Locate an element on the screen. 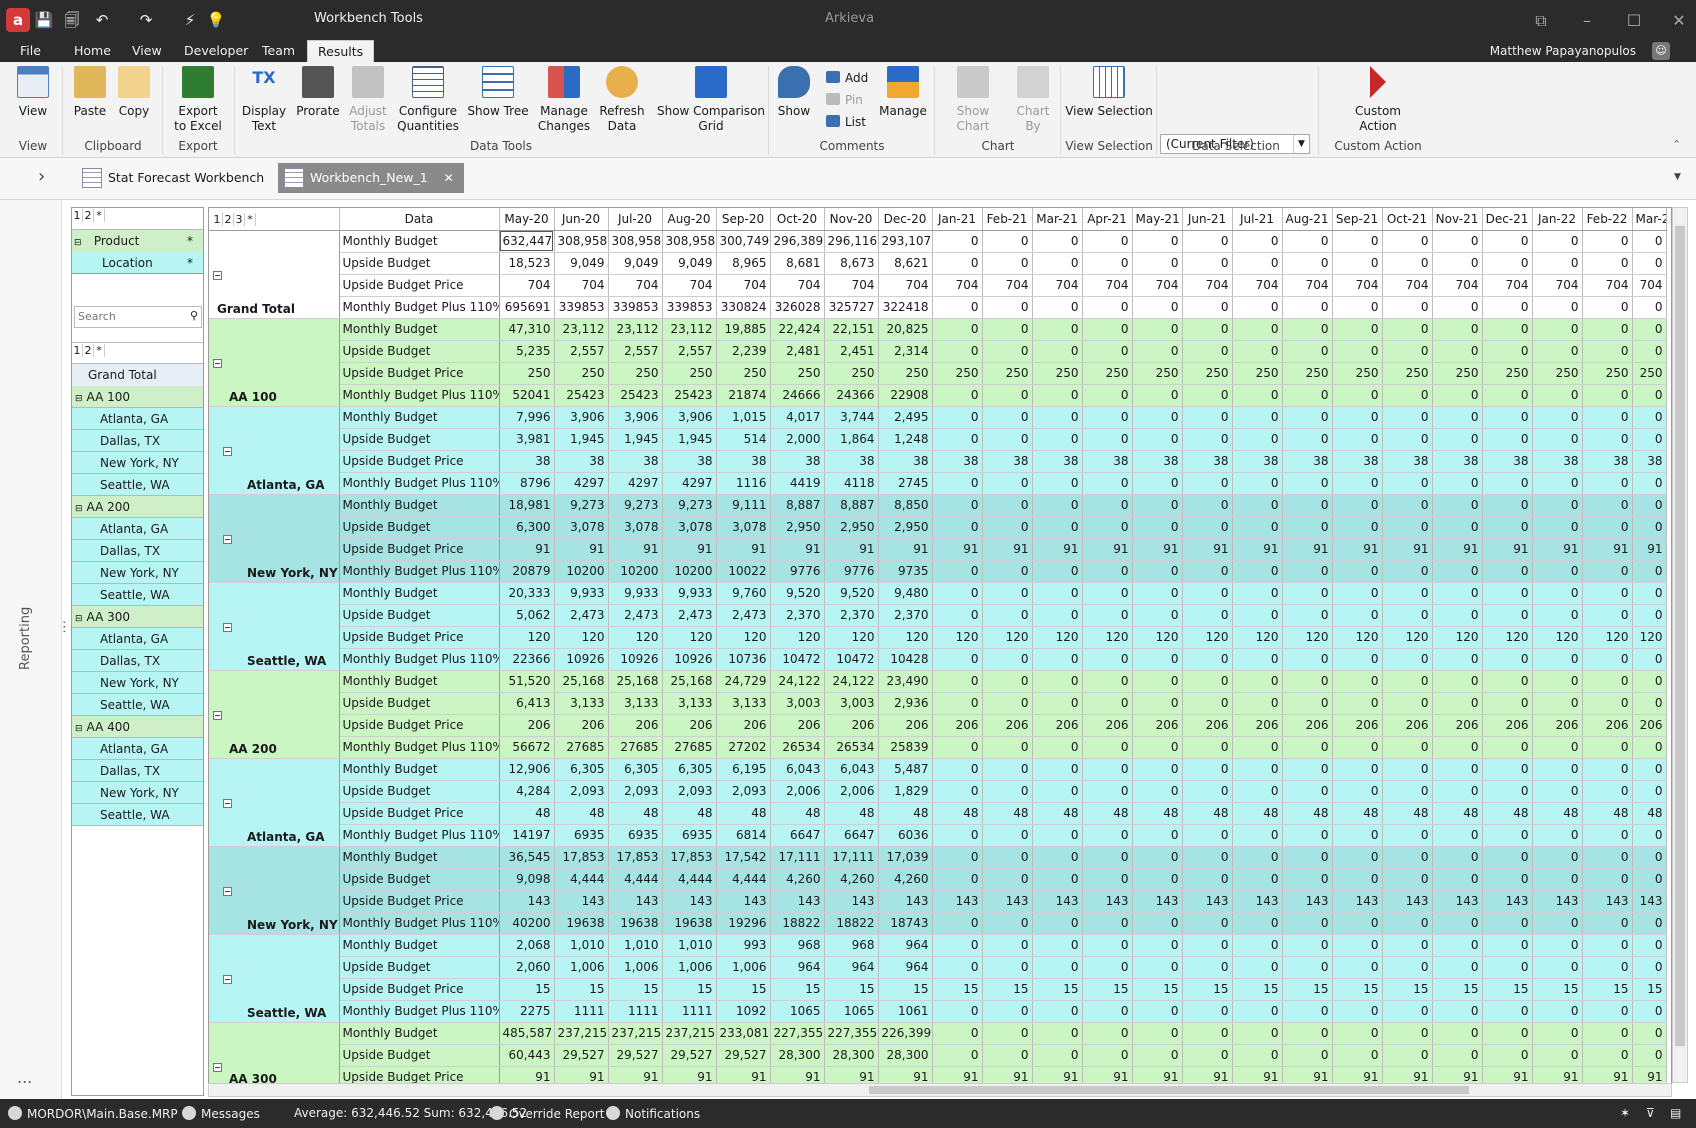 This screenshot has height=1128, width=1696. data-cell: 227,355 is located at coordinates (851, 1033).